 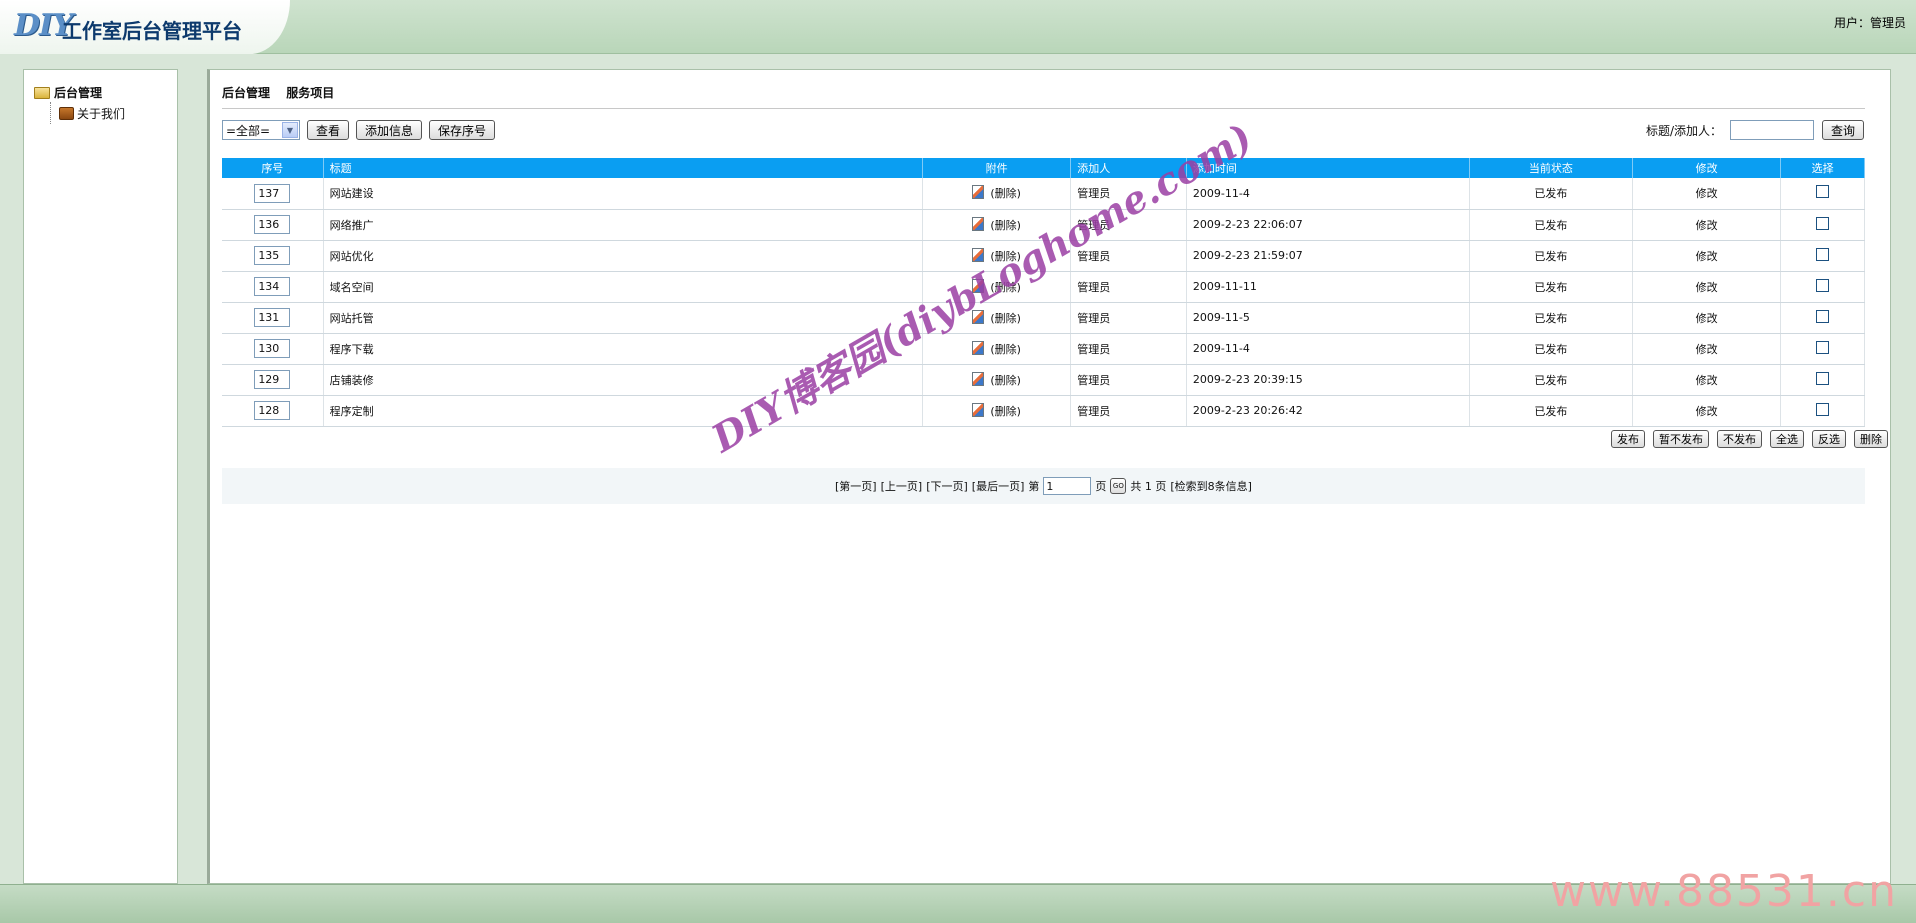 What do you see at coordinates (272, 348) in the screenshot?
I see `order-input: 130` at bounding box center [272, 348].